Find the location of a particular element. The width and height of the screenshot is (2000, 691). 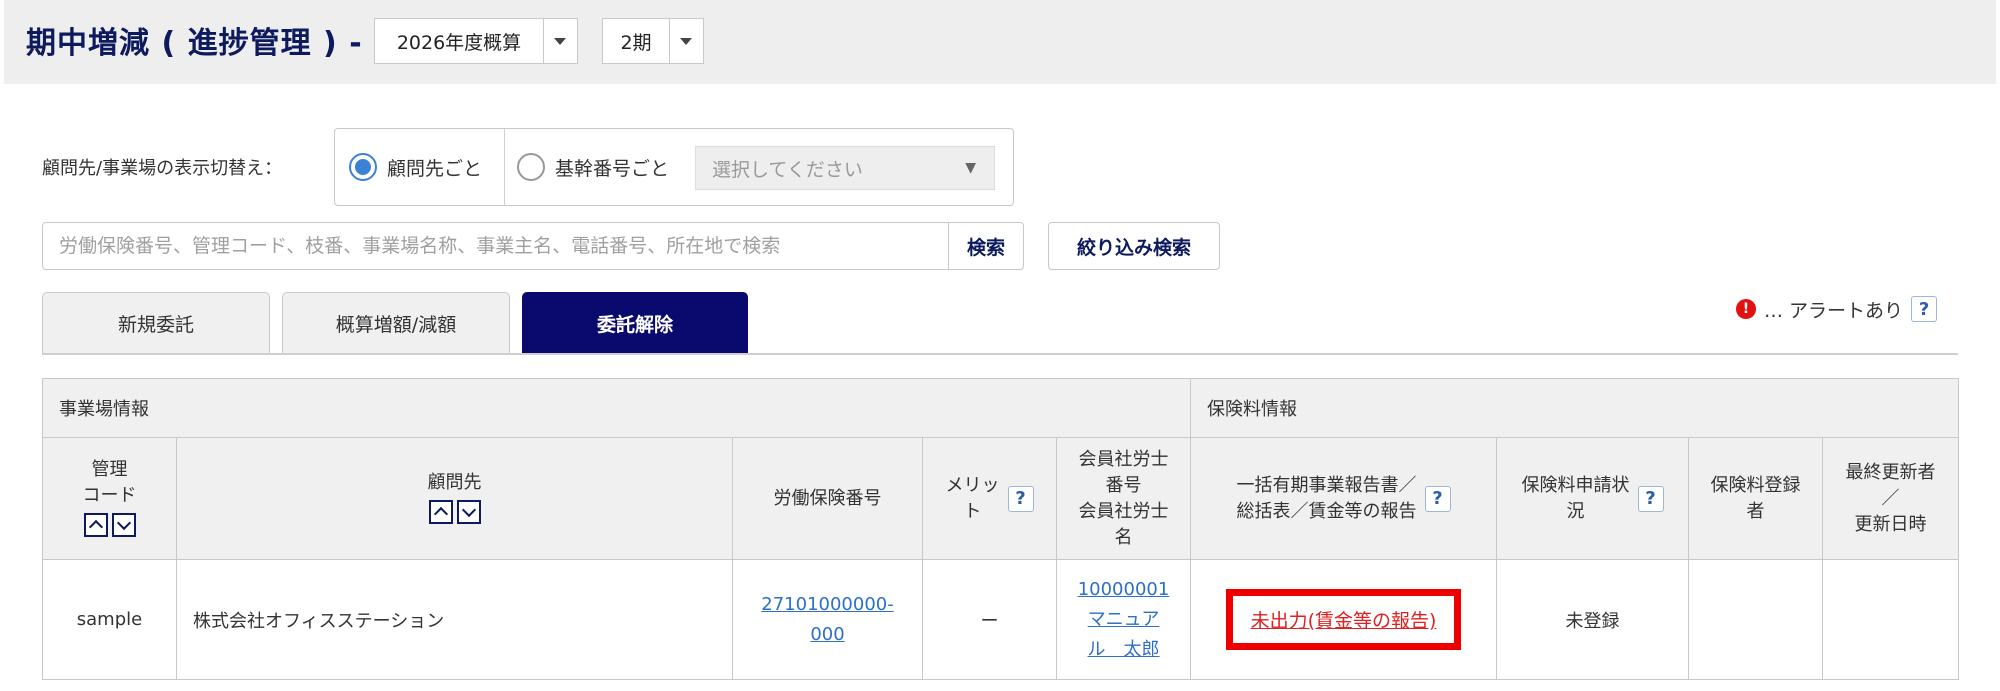

labor-insurance-number-link: 27101000000- 000 is located at coordinates (827, 619).